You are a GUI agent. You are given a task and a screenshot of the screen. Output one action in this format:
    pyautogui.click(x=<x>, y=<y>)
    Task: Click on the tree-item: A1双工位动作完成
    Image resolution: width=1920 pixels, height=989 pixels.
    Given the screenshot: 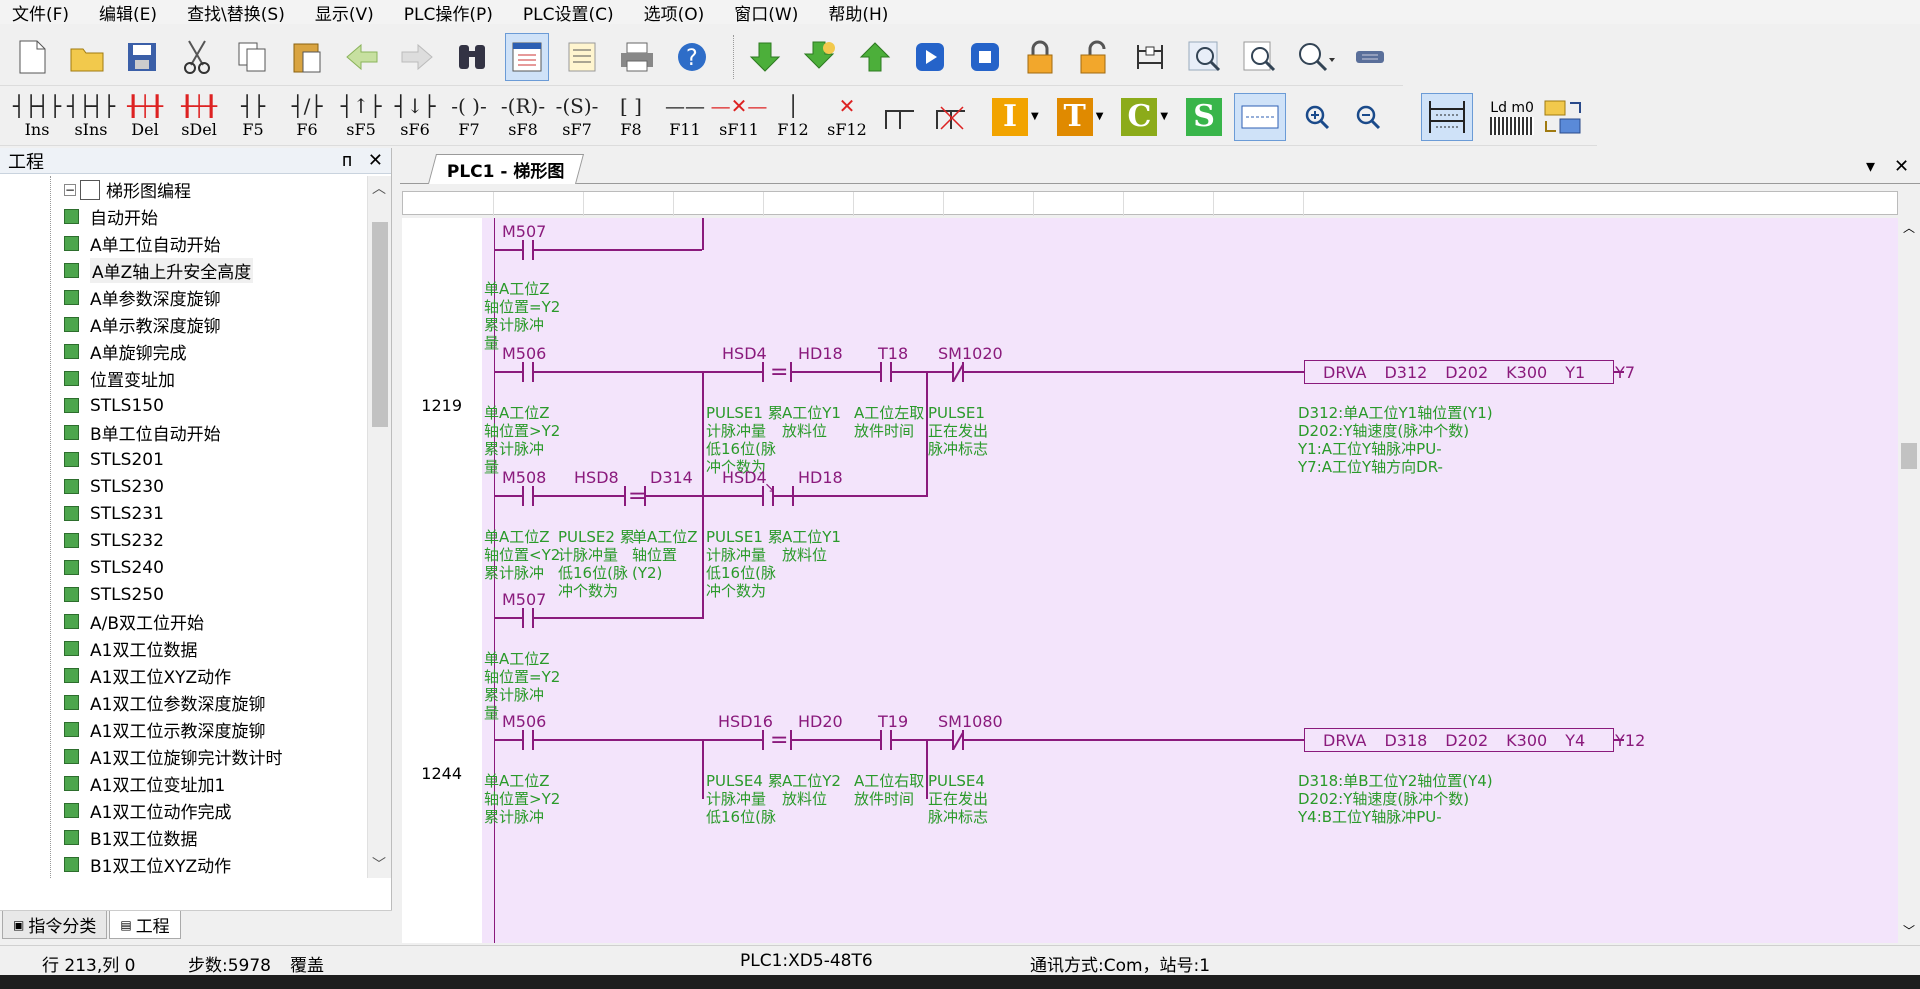 What is the action you would take?
    pyautogui.click(x=115, y=810)
    